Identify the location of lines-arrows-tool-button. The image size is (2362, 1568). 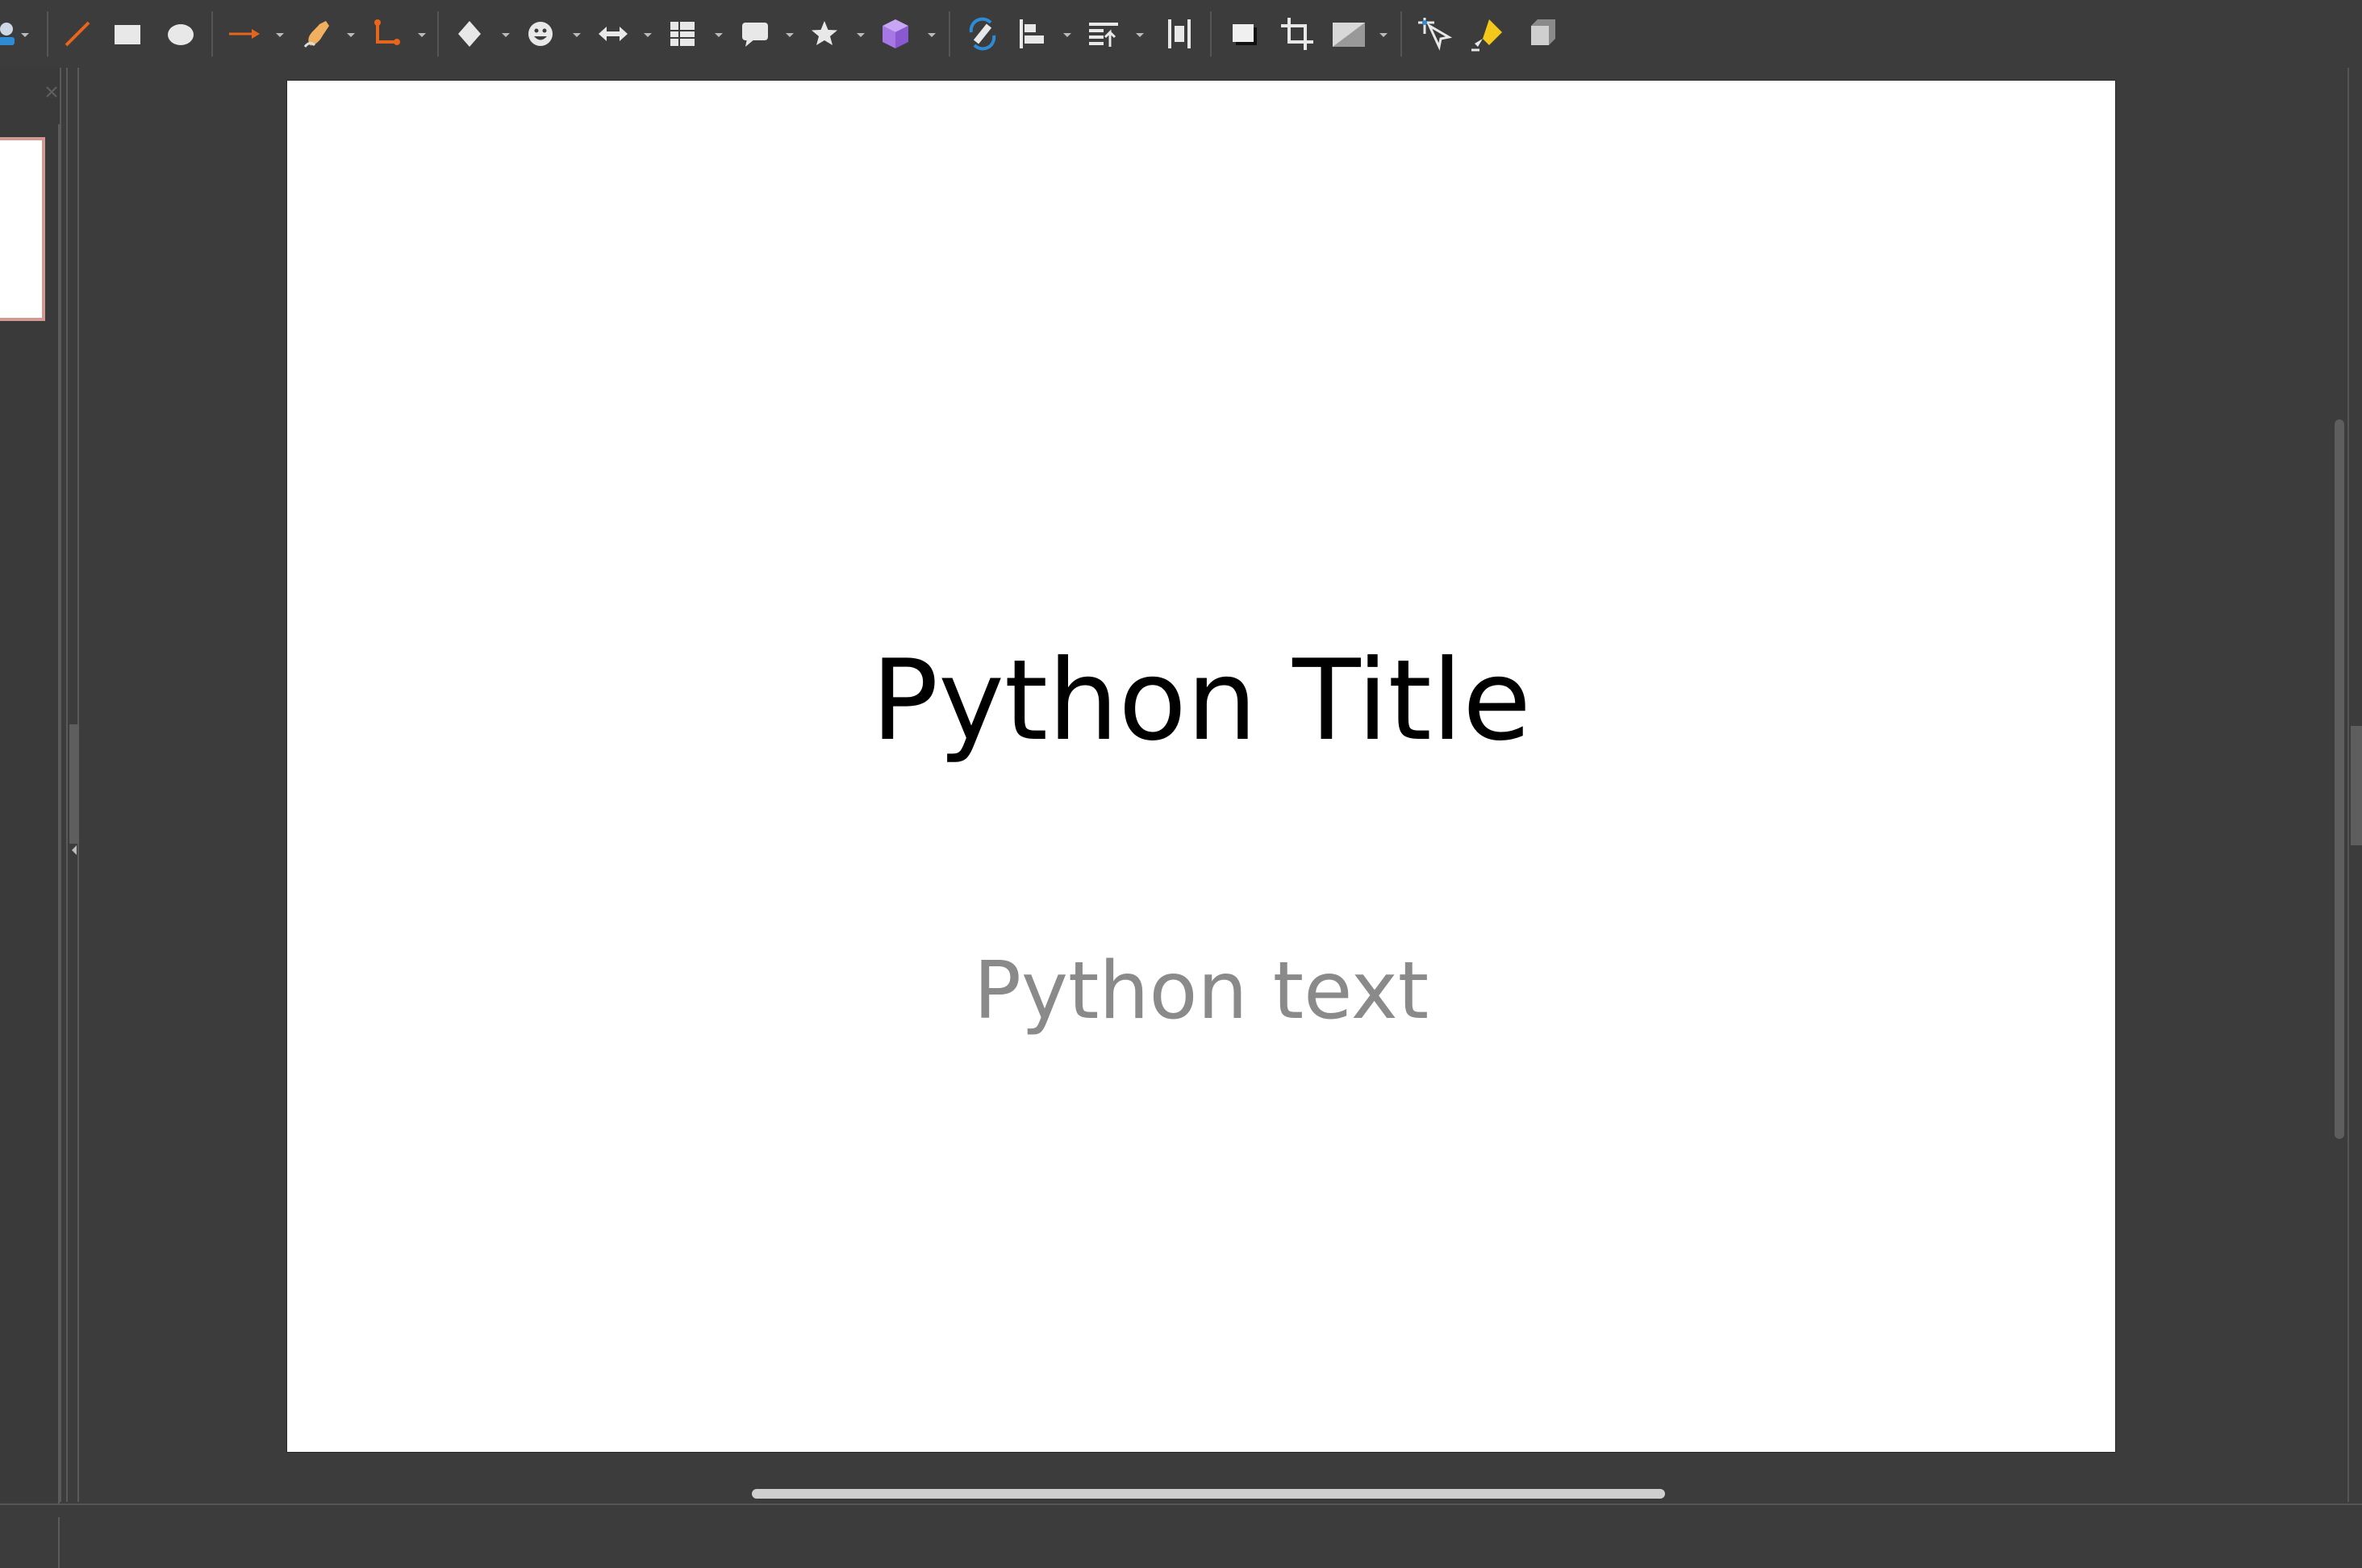
(244, 34).